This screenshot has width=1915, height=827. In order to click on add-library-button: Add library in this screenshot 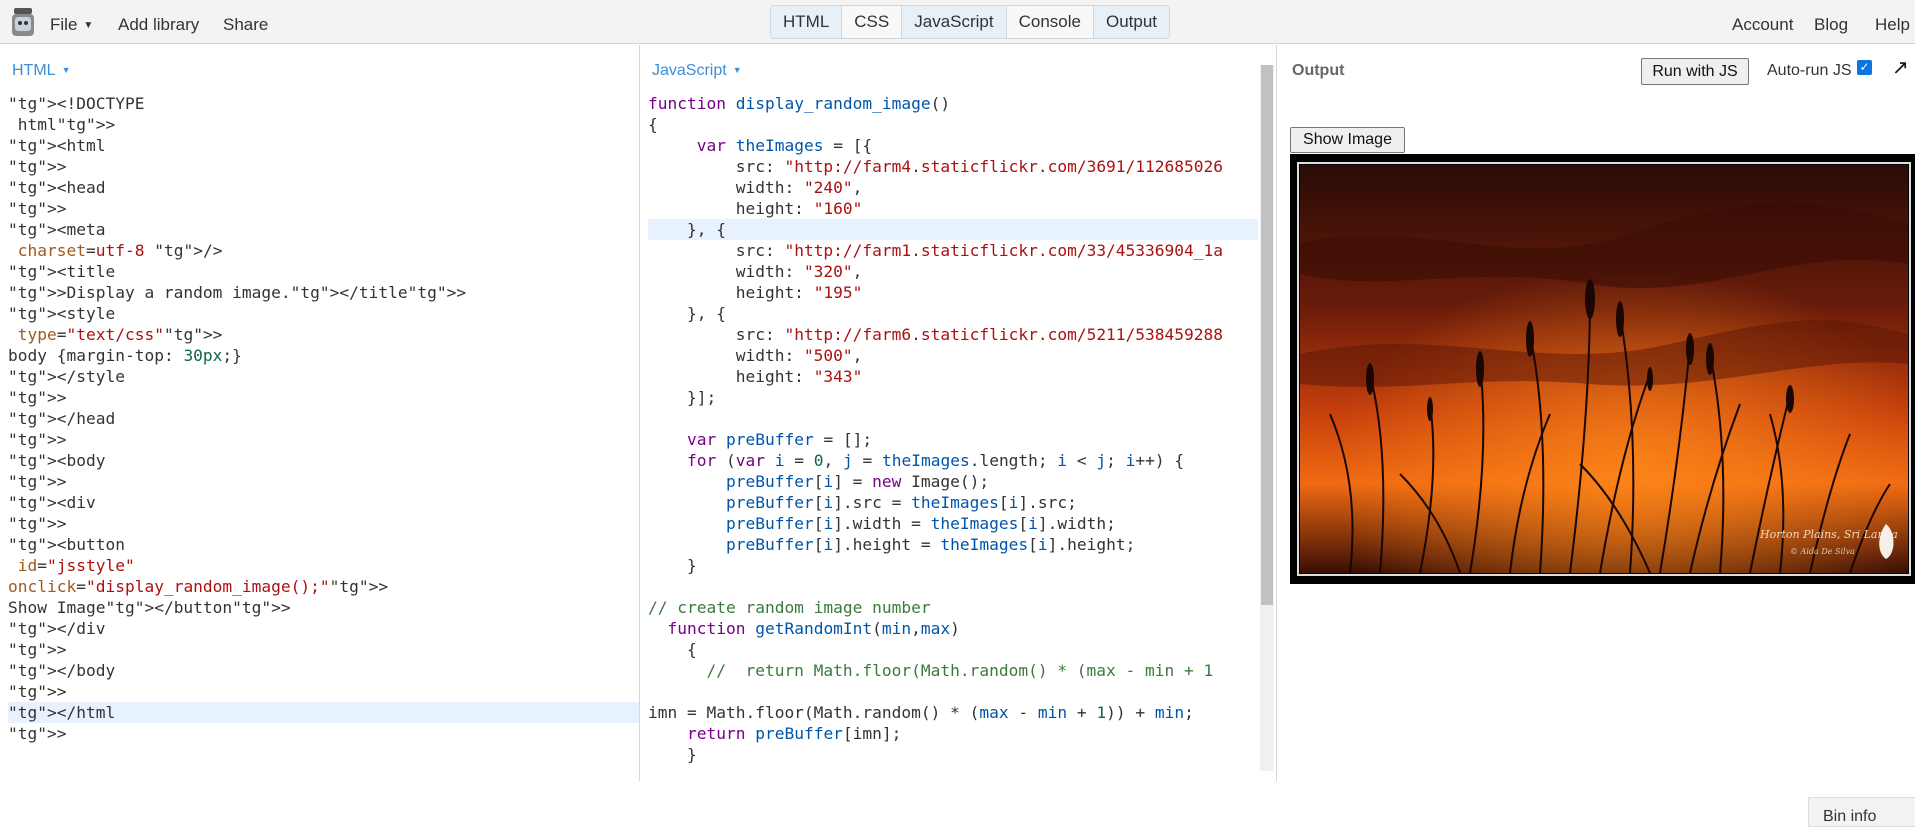, I will do `click(158, 25)`.